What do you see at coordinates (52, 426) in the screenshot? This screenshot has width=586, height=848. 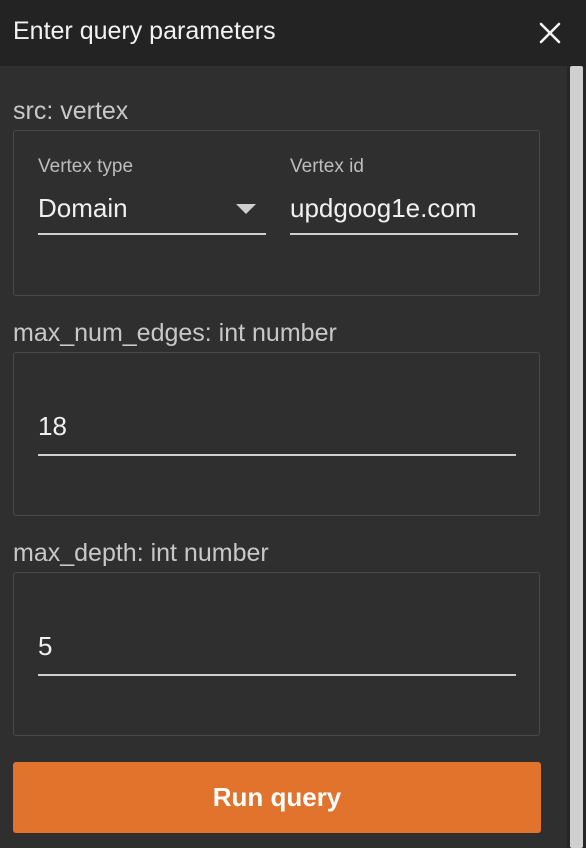 I see `max-num-edges-value: 18` at bounding box center [52, 426].